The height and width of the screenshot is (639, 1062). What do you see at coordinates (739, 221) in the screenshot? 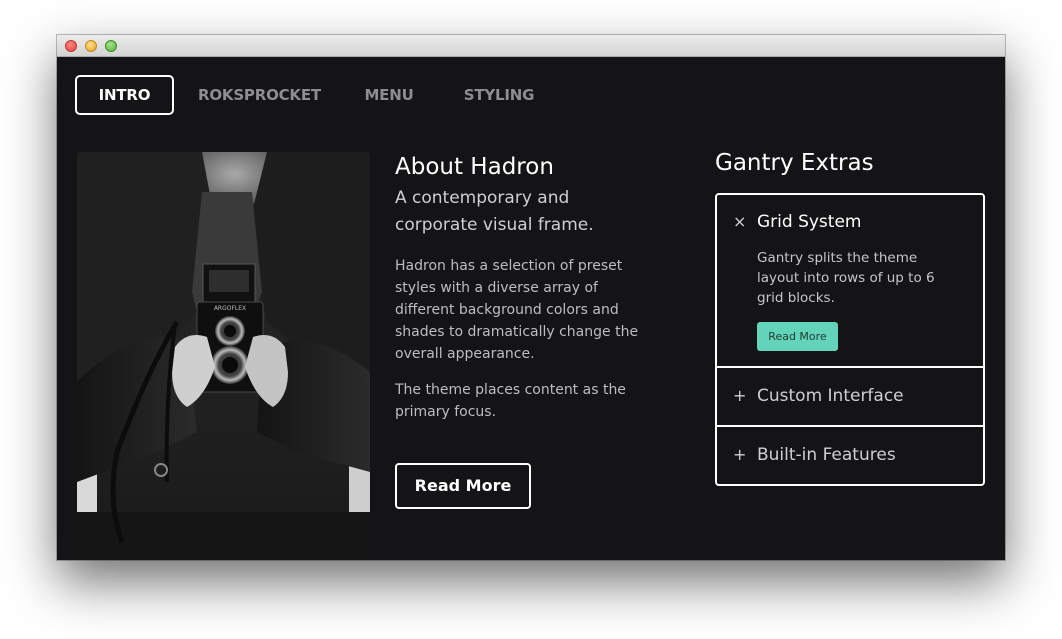
I see `close-icon: ×` at bounding box center [739, 221].